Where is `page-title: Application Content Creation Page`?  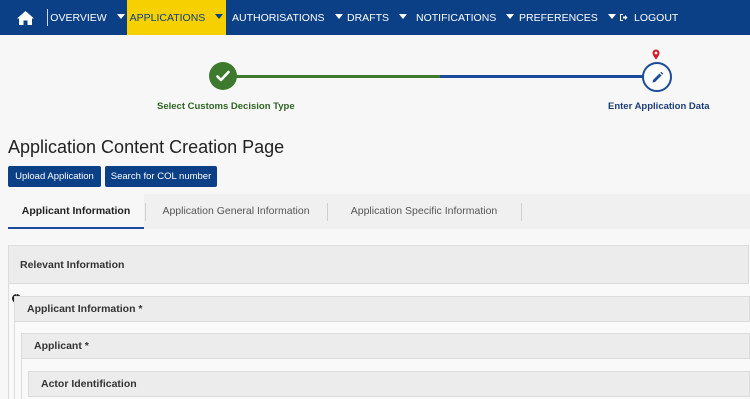 page-title: Application Content Creation Page is located at coordinates (146, 147).